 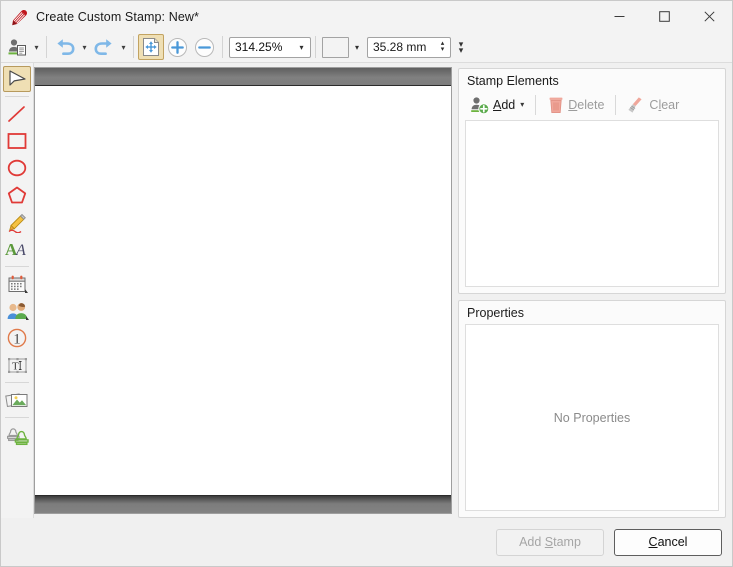 I want to click on zoom-out-icon, so click(x=204, y=47).